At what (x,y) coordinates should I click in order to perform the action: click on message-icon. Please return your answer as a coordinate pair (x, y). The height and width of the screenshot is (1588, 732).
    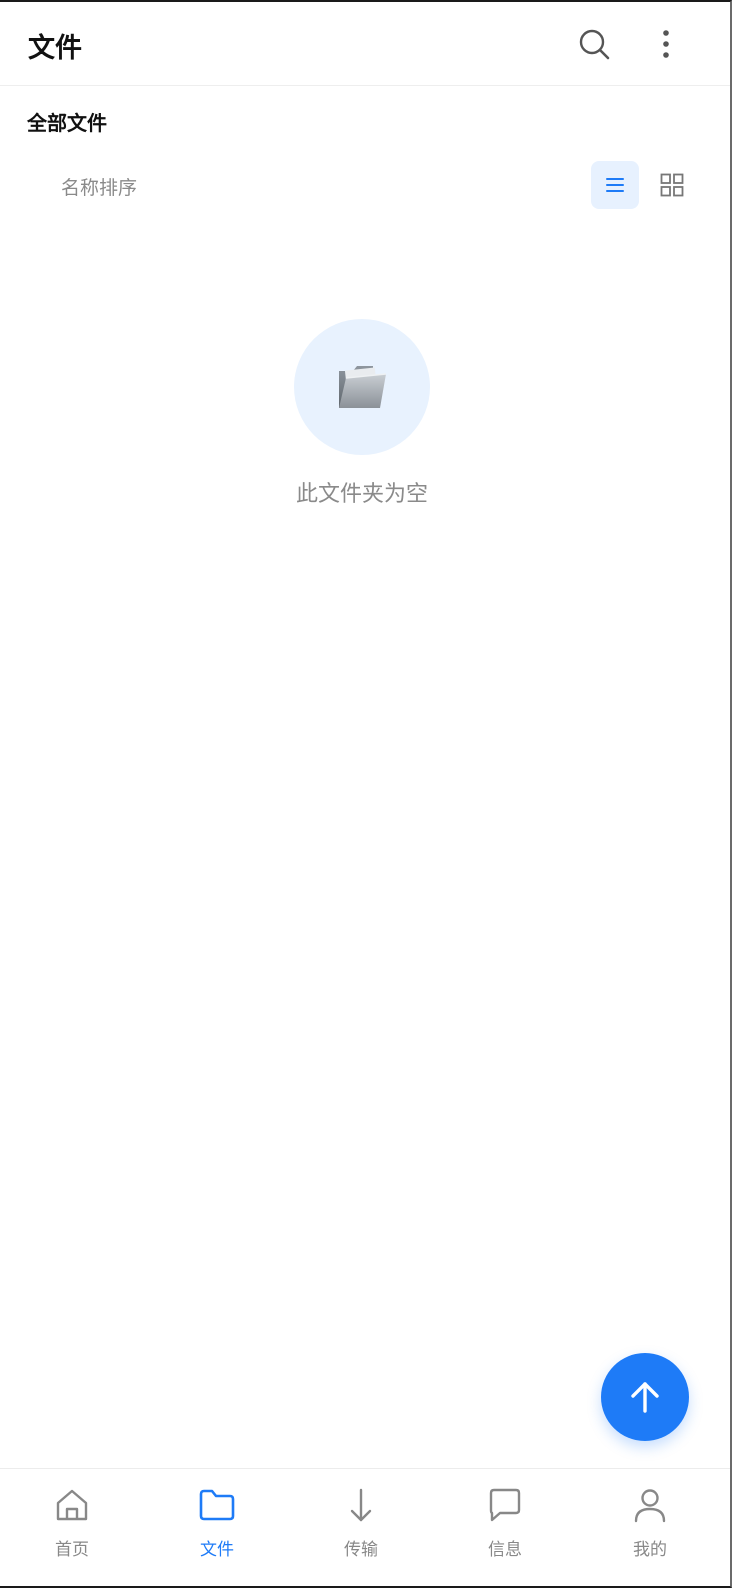
    Looking at the image, I should click on (505, 1505).